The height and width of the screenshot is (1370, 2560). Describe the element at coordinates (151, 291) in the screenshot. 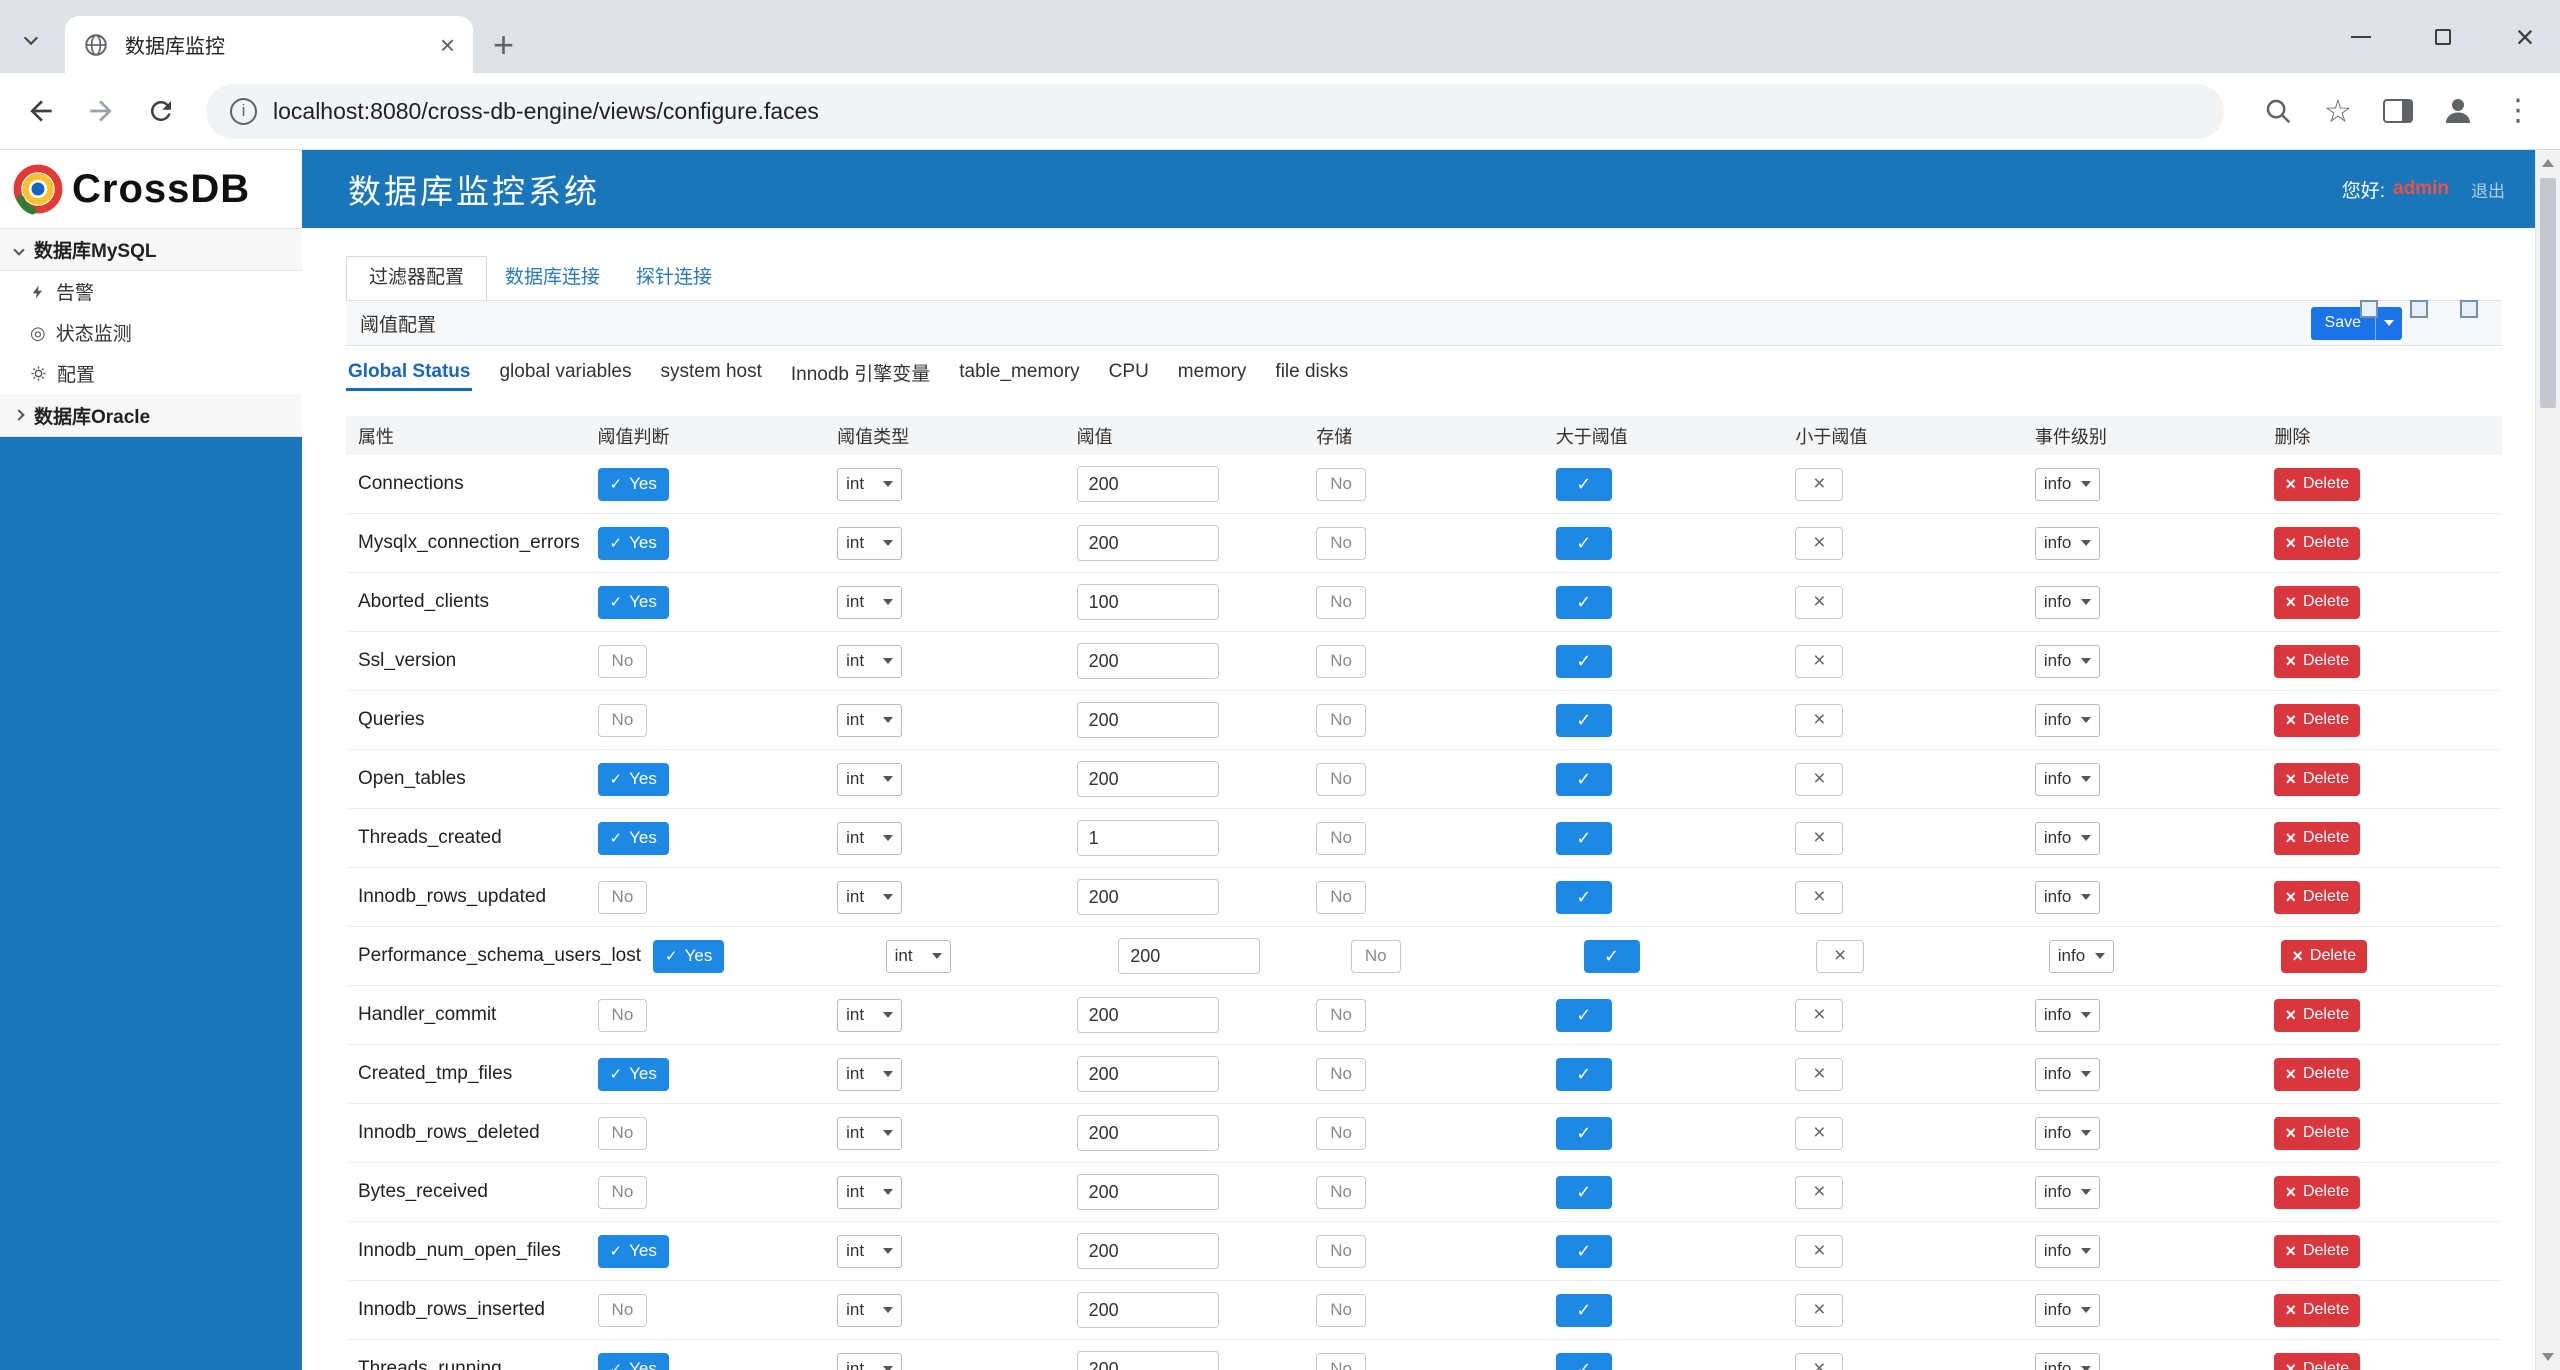

I see `sidebar-item-alert: 告警` at that location.